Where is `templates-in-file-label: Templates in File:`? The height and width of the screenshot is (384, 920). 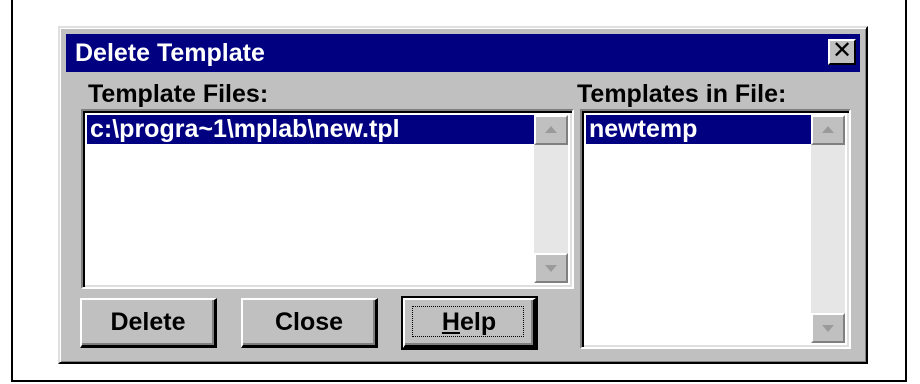
templates-in-file-label: Templates in File: is located at coordinates (682, 94).